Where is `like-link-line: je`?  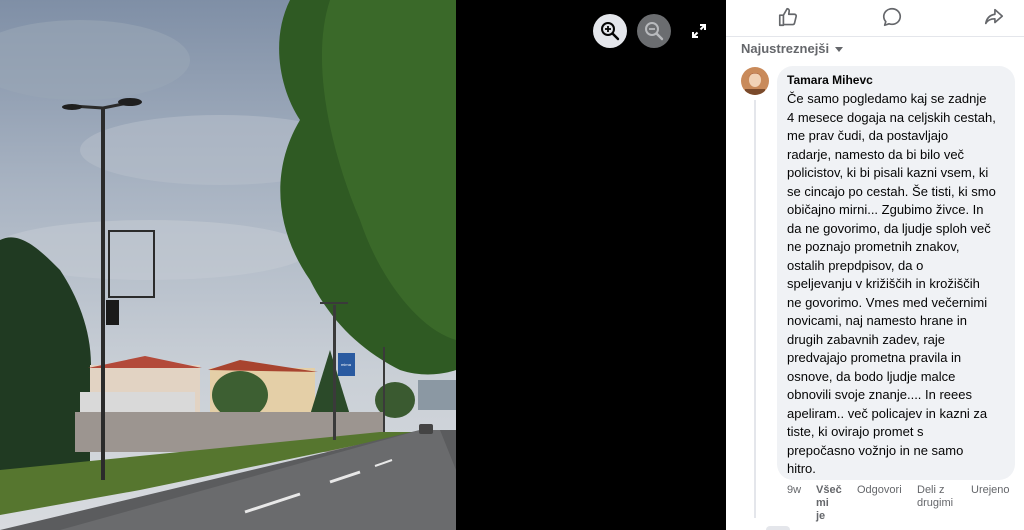 like-link-line: je is located at coordinates (821, 516).